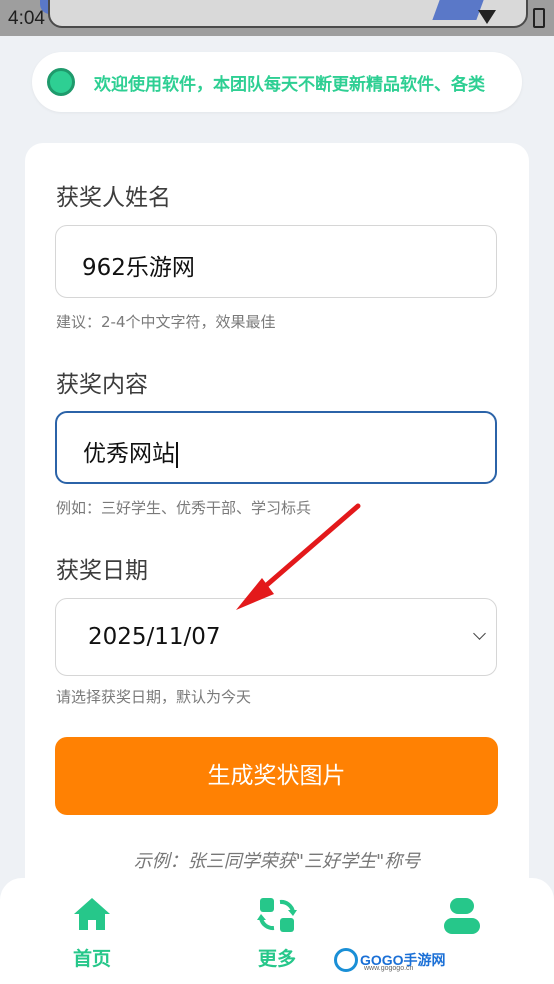 This screenshot has height=984, width=554. What do you see at coordinates (166, 322) in the screenshot?
I see `name-hint: 建议：2-4个中文字符，效果最佳` at bounding box center [166, 322].